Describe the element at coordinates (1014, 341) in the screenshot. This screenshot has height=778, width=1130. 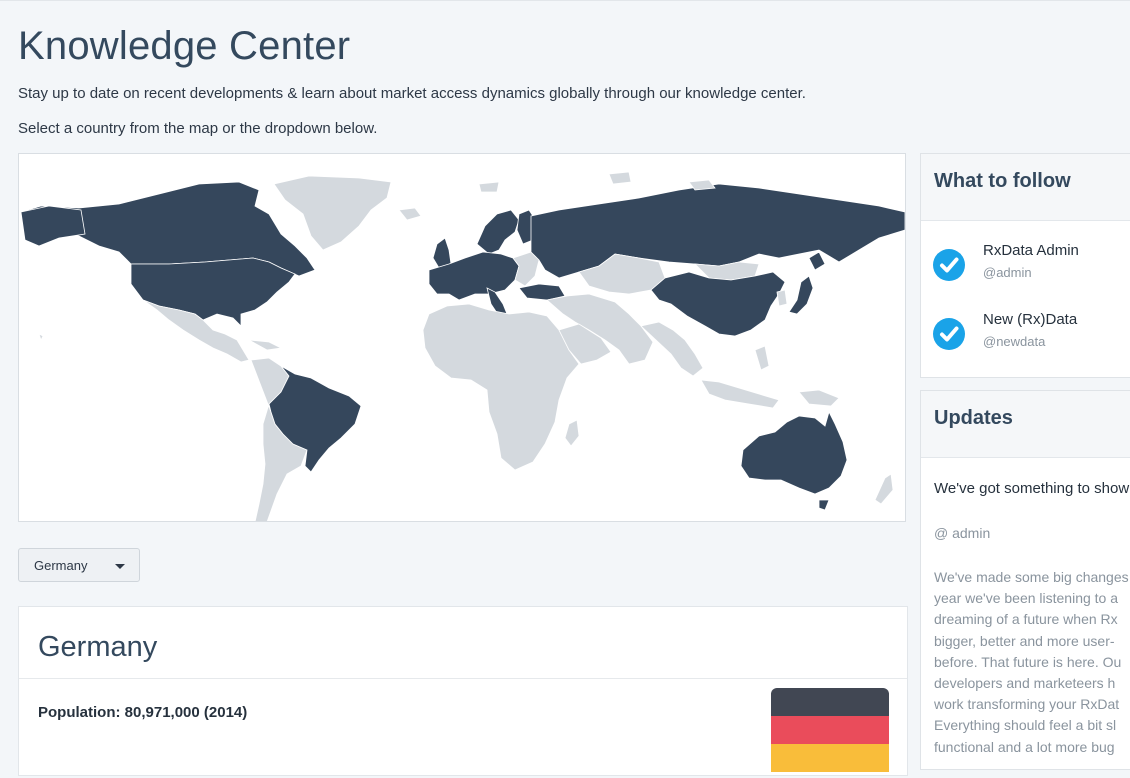
I see `follow-account-handle: @newdata` at that location.